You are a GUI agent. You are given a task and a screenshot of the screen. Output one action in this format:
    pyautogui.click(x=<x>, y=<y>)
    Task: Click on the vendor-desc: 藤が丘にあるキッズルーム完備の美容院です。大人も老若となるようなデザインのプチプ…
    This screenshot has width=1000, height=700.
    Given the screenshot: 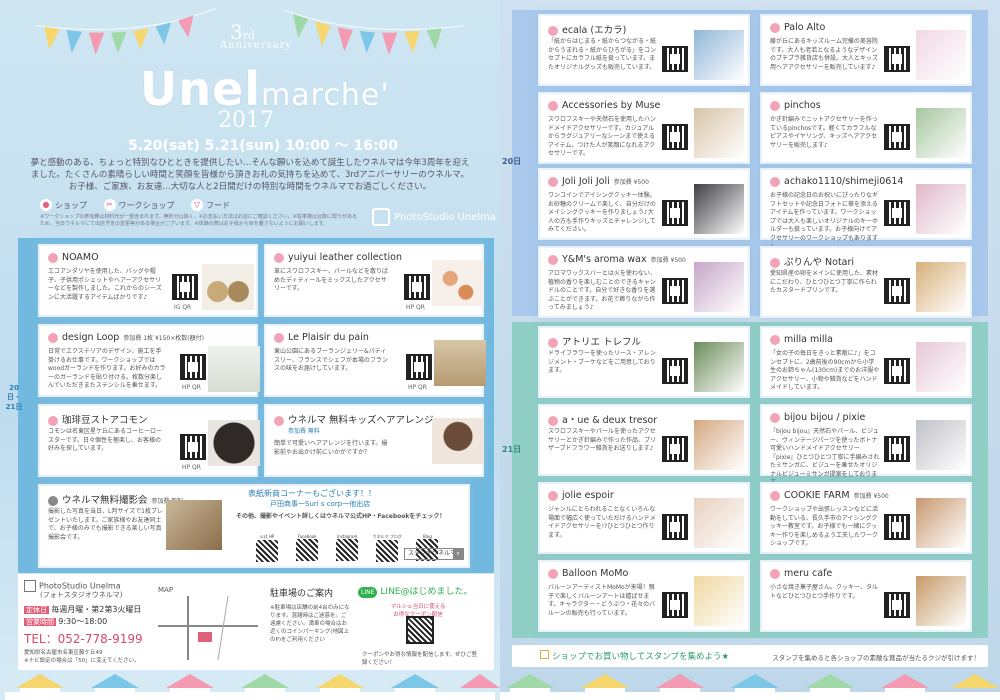 What is the action you would take?
    pyautogui.click(x=824, y=54)
    